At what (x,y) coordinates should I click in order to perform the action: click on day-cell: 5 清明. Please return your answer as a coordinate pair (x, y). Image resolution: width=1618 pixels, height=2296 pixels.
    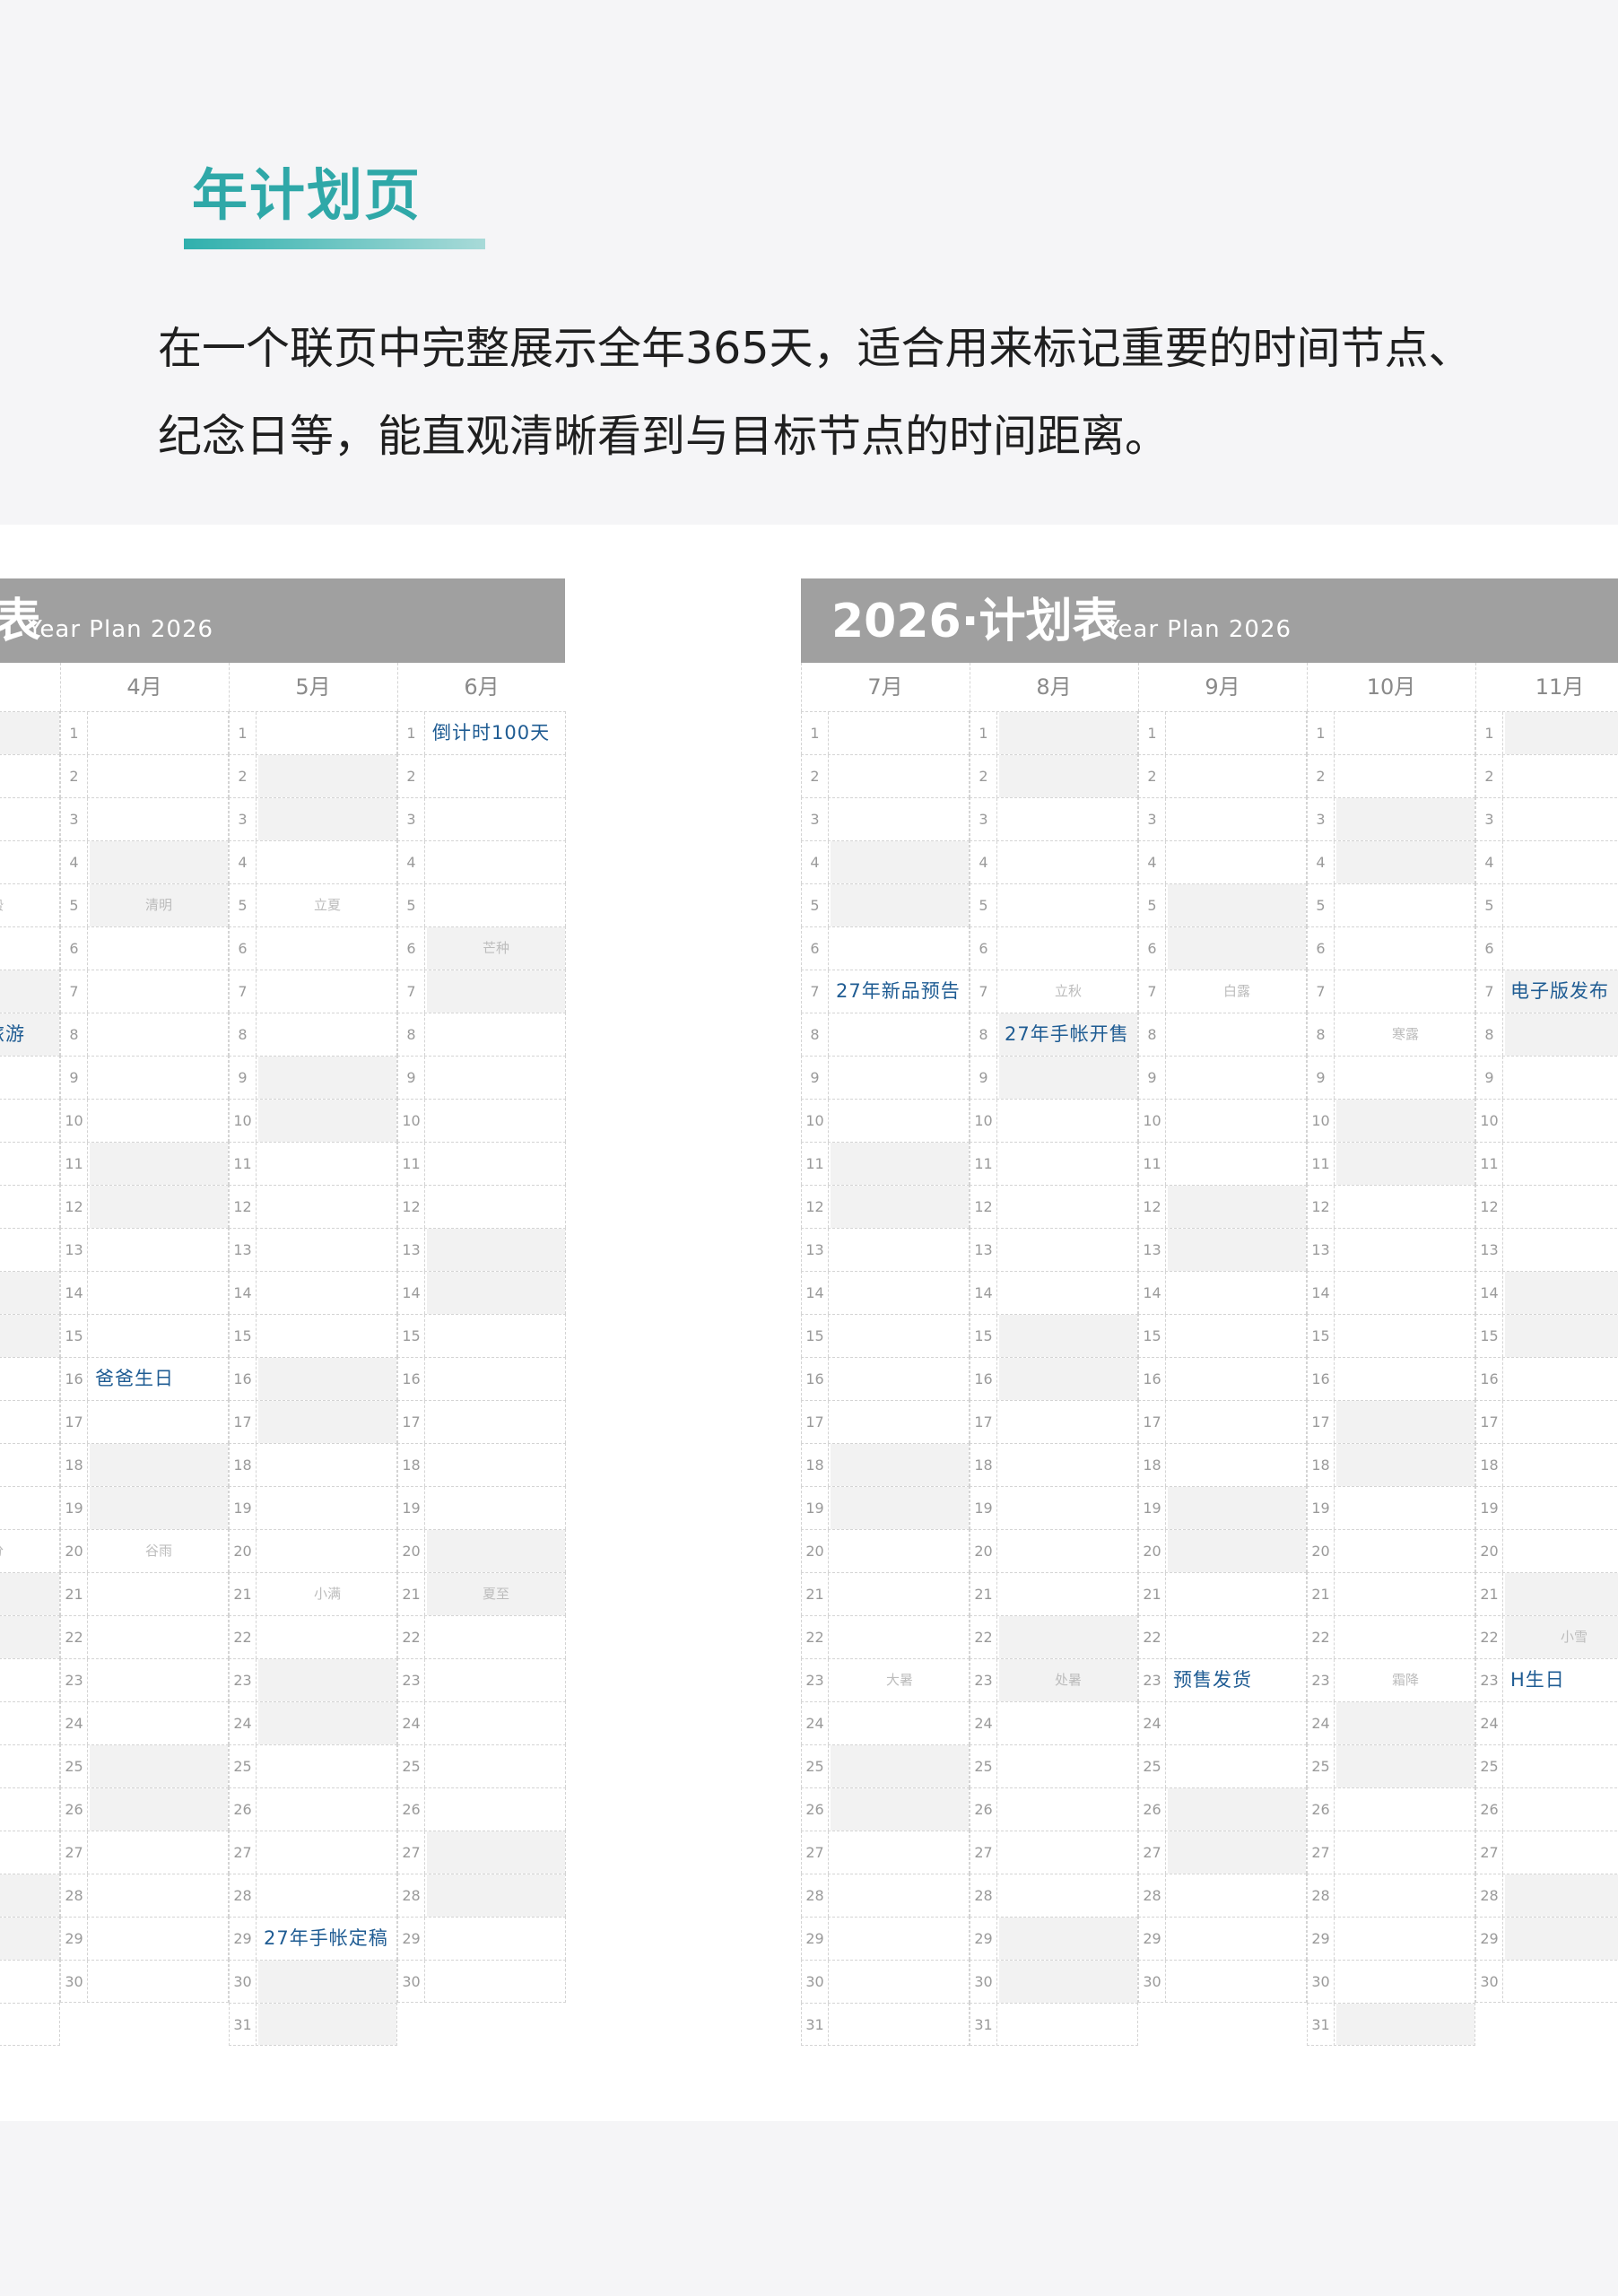
    Looking at the image, I should click on (144, 904).